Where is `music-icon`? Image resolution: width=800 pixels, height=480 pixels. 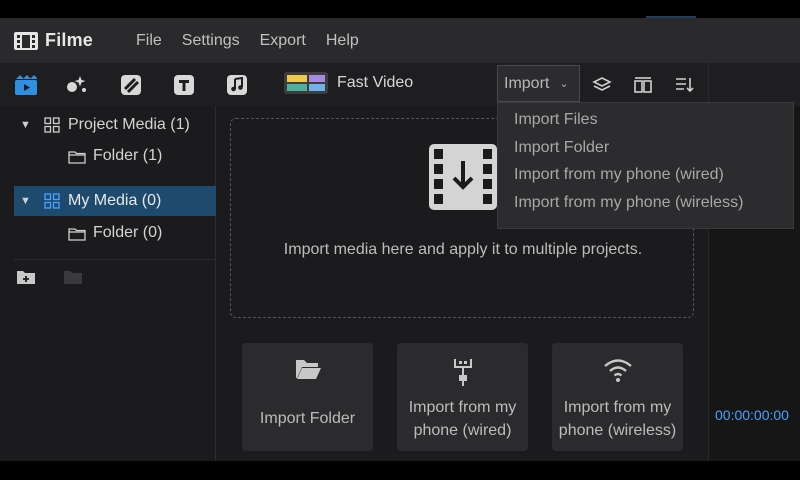 music-icon is located at coordinates (237, 85).